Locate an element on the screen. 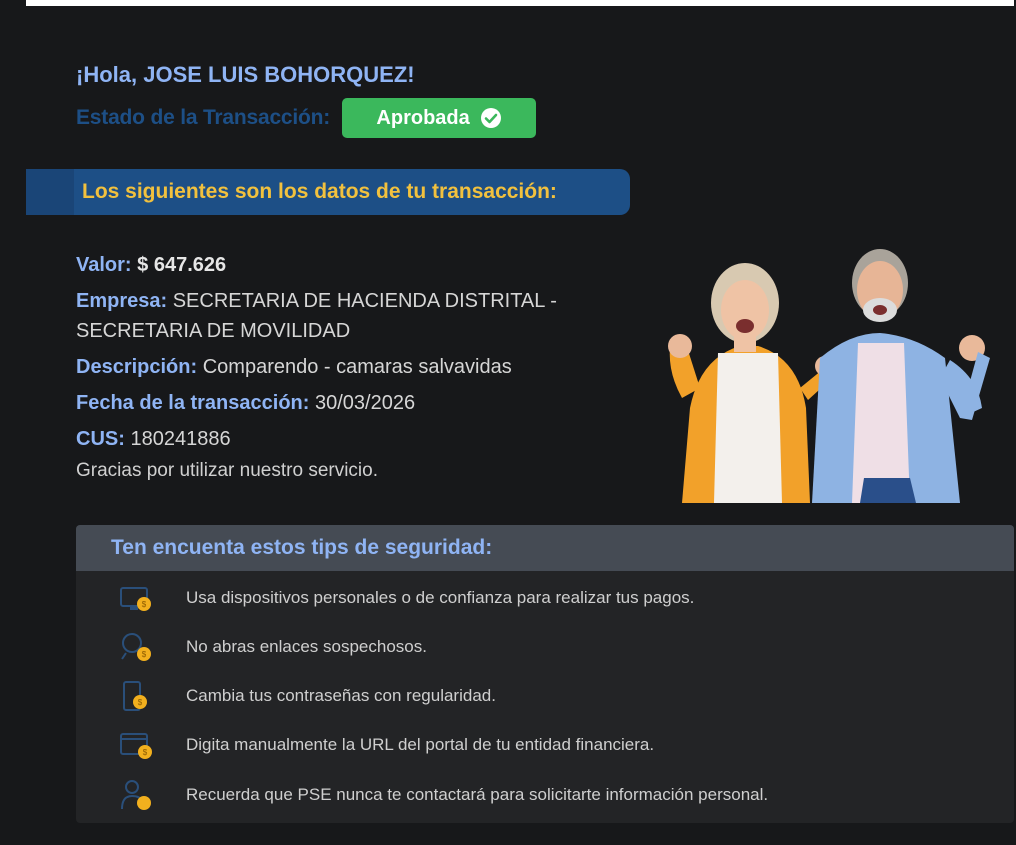 The width and height of the screenshot is (1016, 845). greeting-title: ¡Hola, JOSE LUIS BOHORQUEZ! is located at coordinates (245, 74).